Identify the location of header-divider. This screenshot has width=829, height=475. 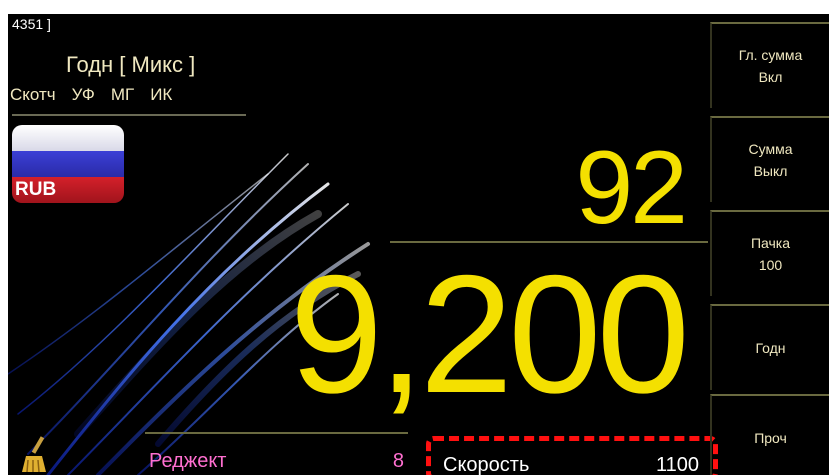
(129, 115).